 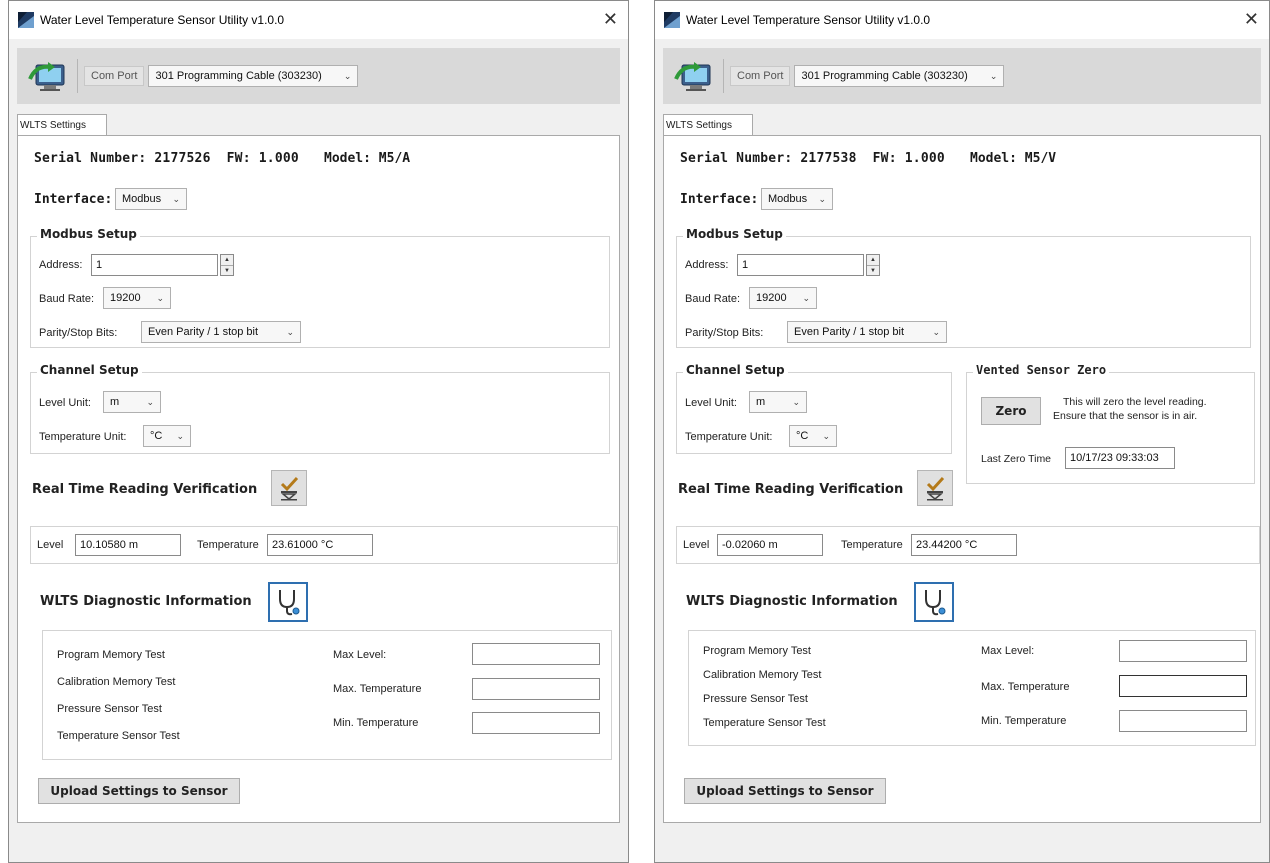 What do you see at coordinates (145, 489) in the screenshot?
I see `real-time-title: Real Time Reading Verification` at bounding box center [145, 489].